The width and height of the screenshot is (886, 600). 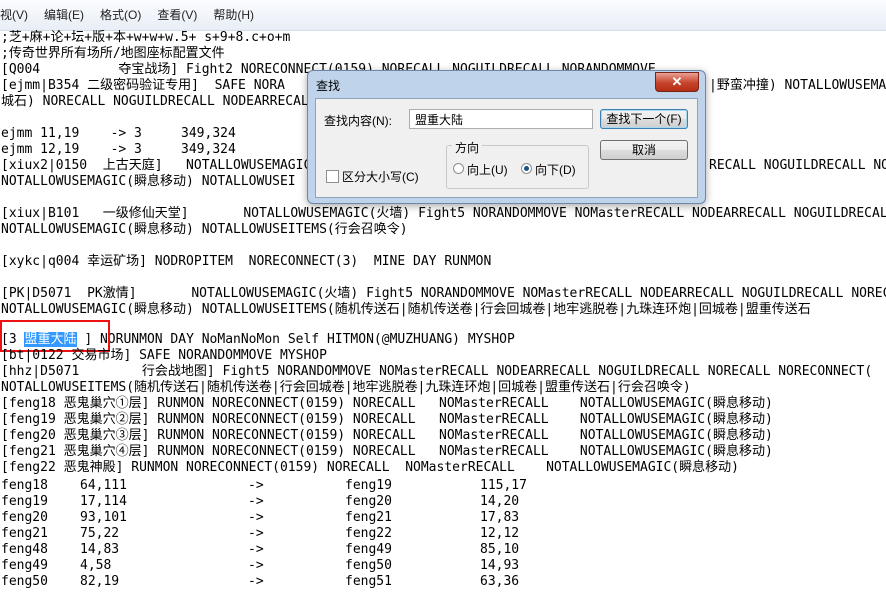 What do you see at coordinates (458, 168) in the screenshot?
I see `direction-up-radio` at bounding box center [458, 168].